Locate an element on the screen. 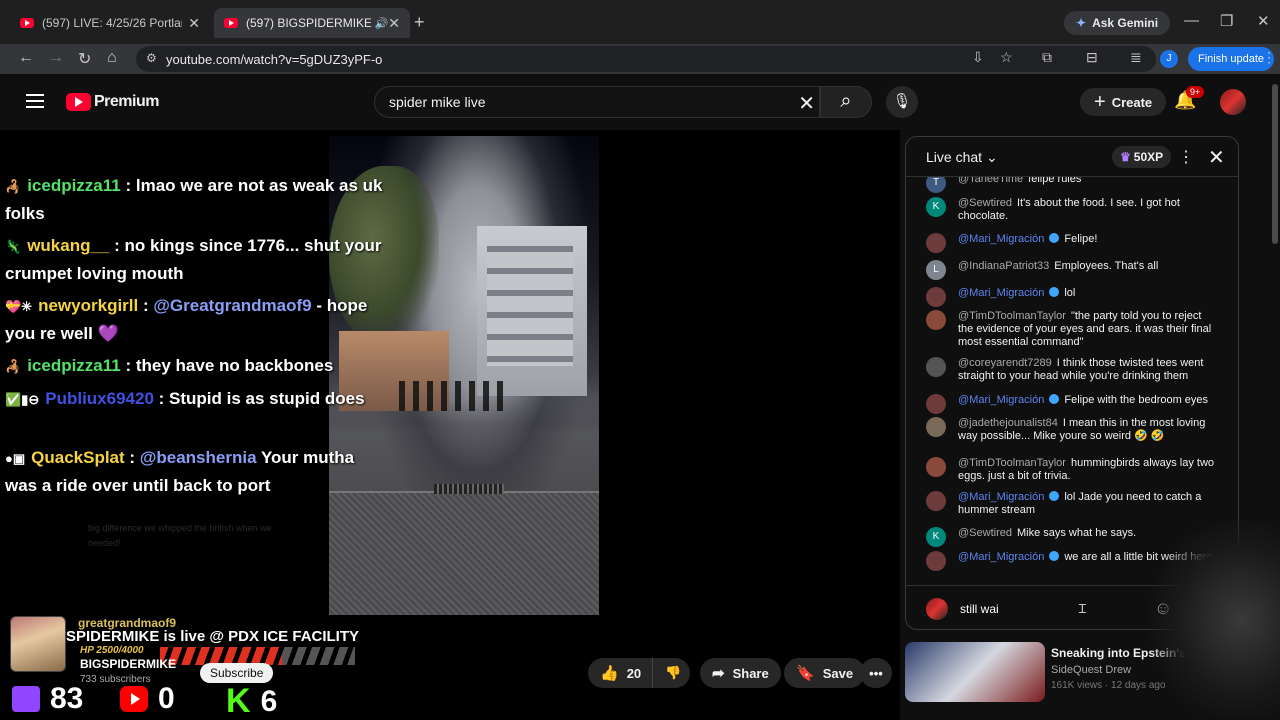  recommended-channel: SideQuest Drew is located at coordinates (1091, 670).